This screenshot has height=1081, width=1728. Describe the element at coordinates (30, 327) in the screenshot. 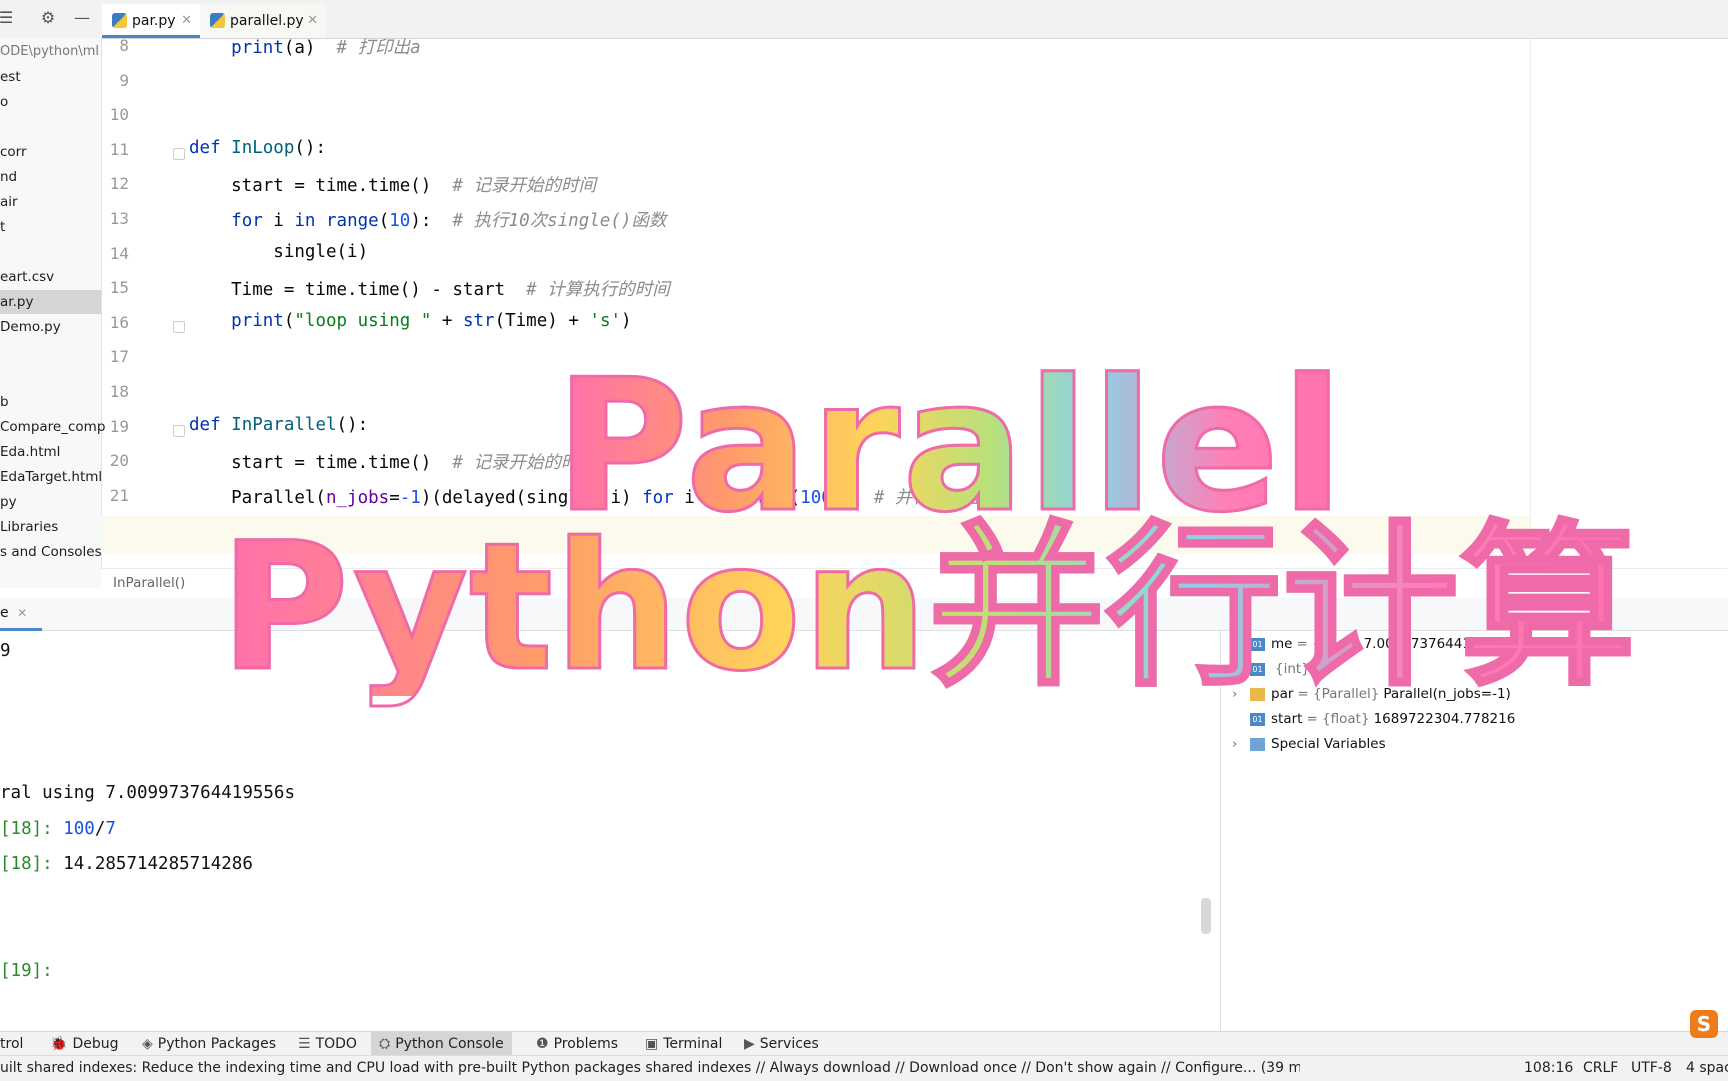

I see `project-tree-item: Demo.py` at that location.